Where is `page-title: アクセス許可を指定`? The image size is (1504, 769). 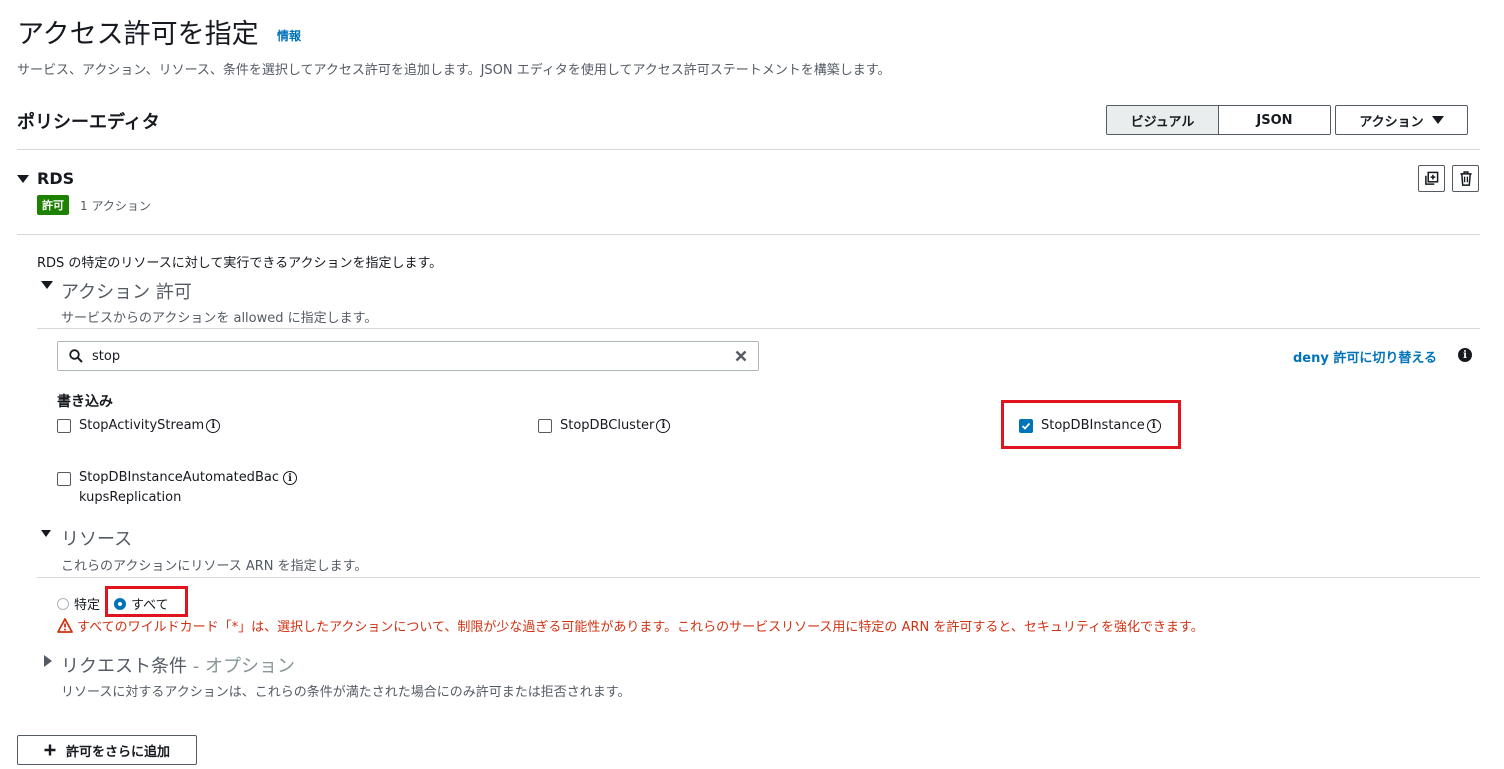
page-title: アクセス許可を指定 is located at coordinates (138, 34).